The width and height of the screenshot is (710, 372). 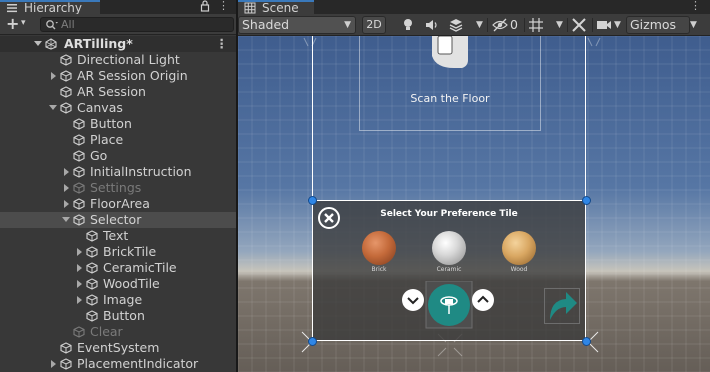 I want to click on hierarchy-item-label: Text, so click(x=116, y=235).